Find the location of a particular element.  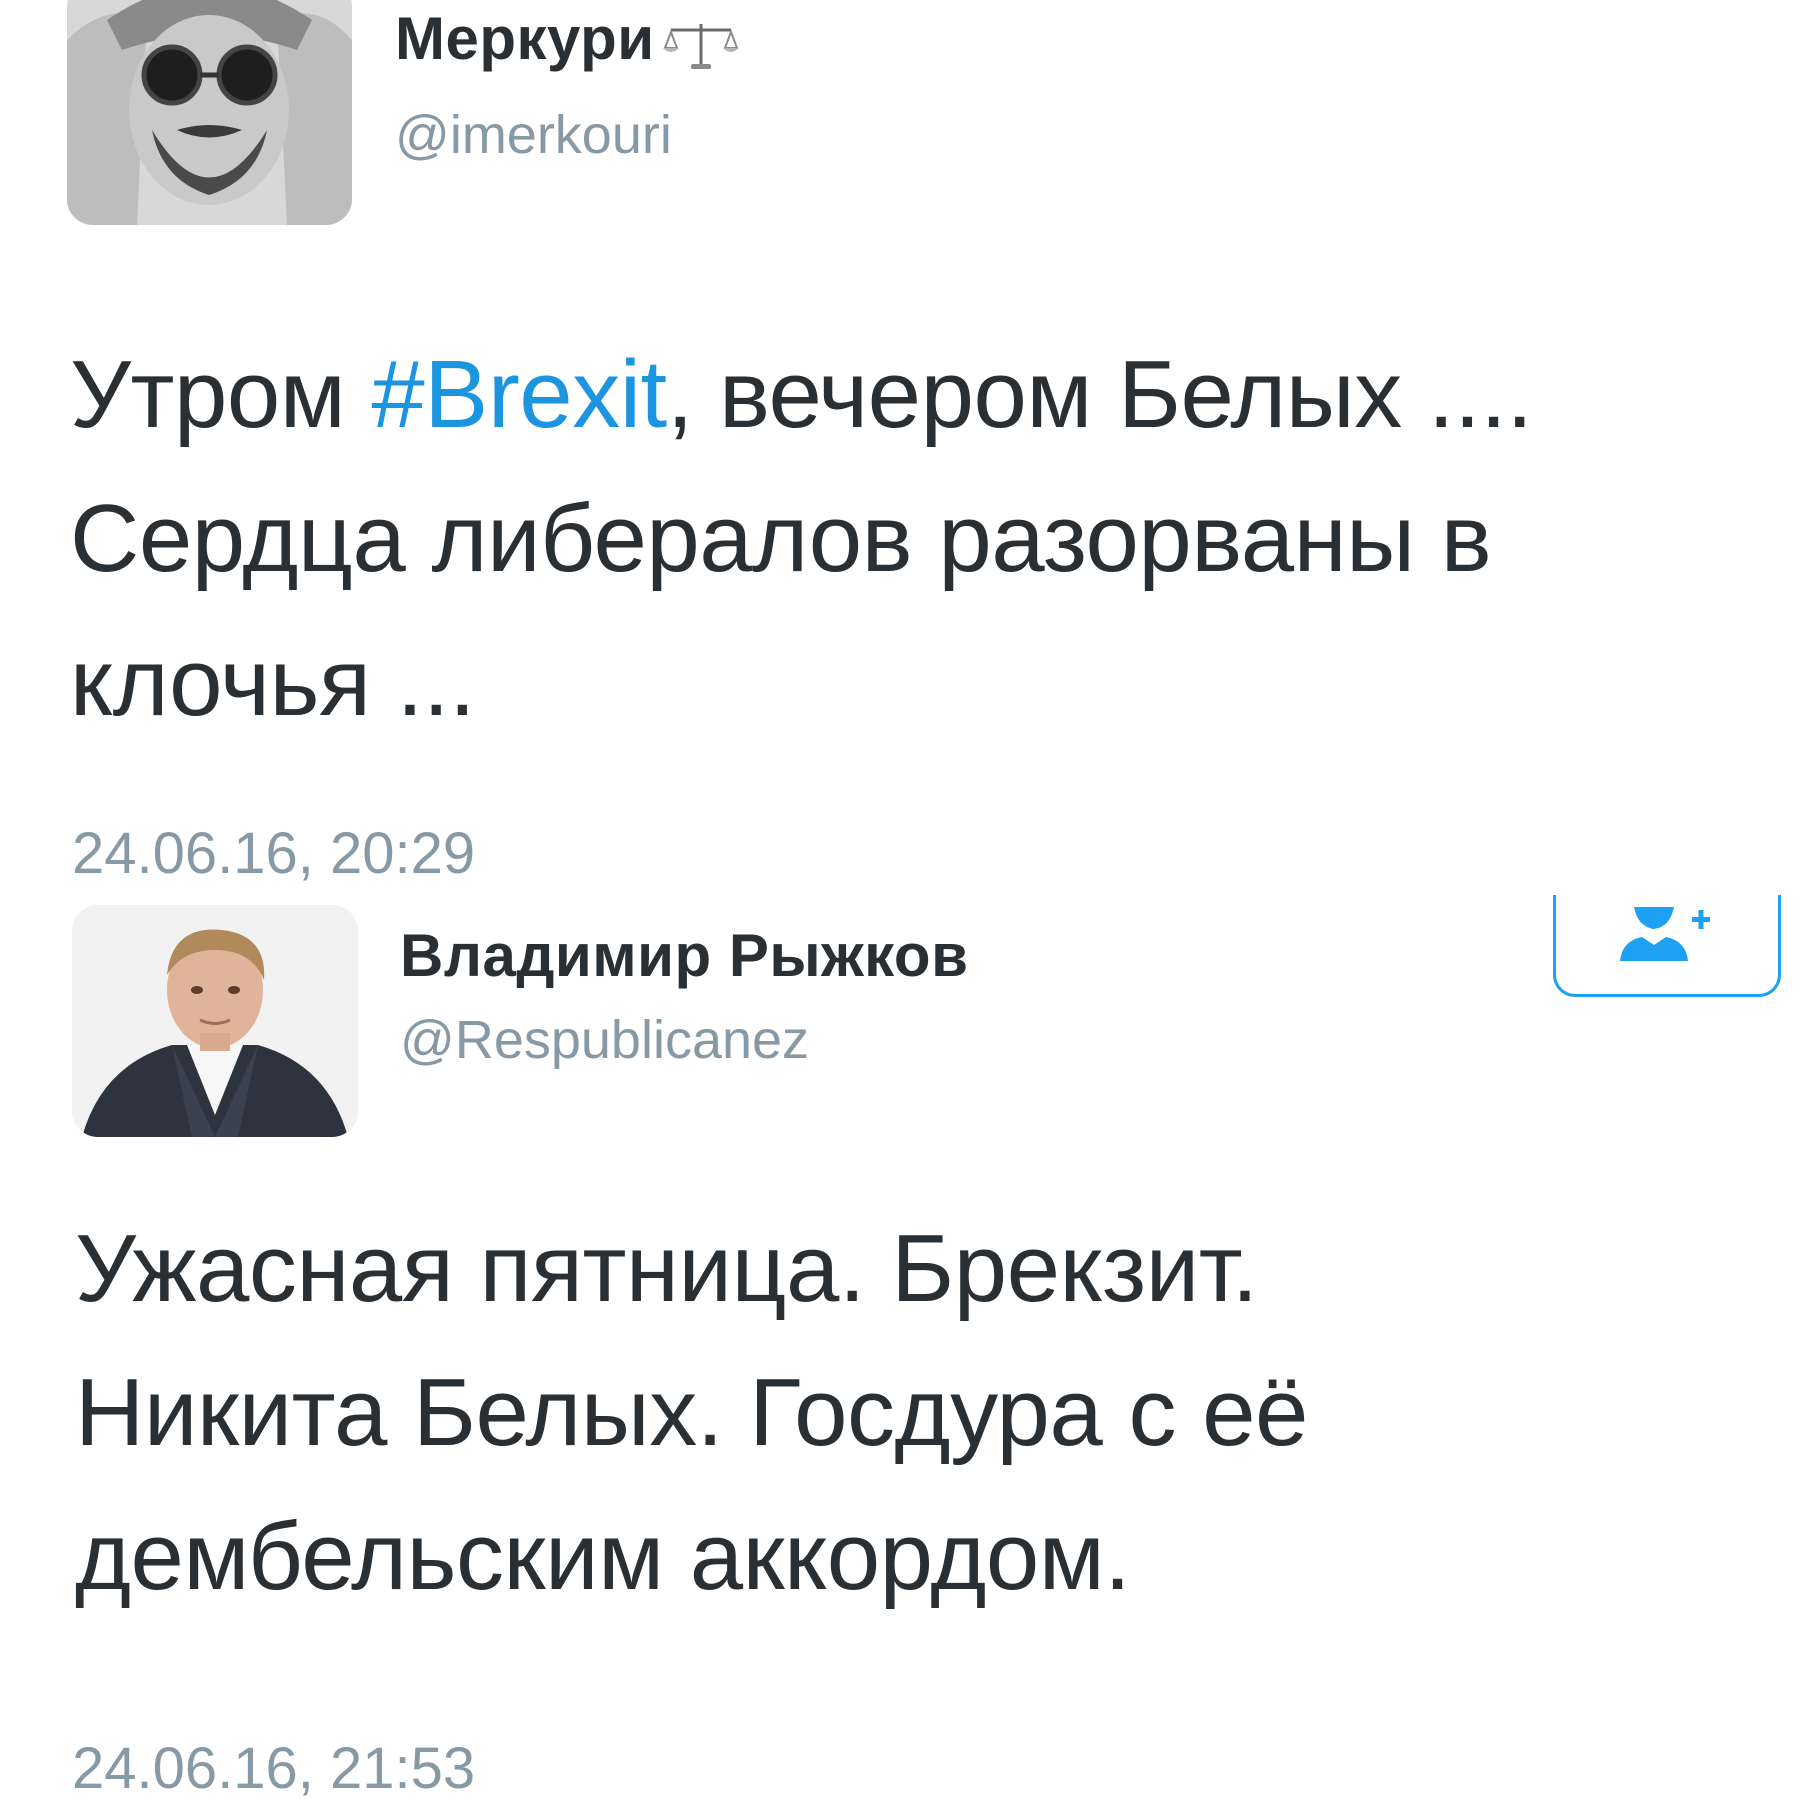

text-segment: Утром is located at coordinates (221, 394).